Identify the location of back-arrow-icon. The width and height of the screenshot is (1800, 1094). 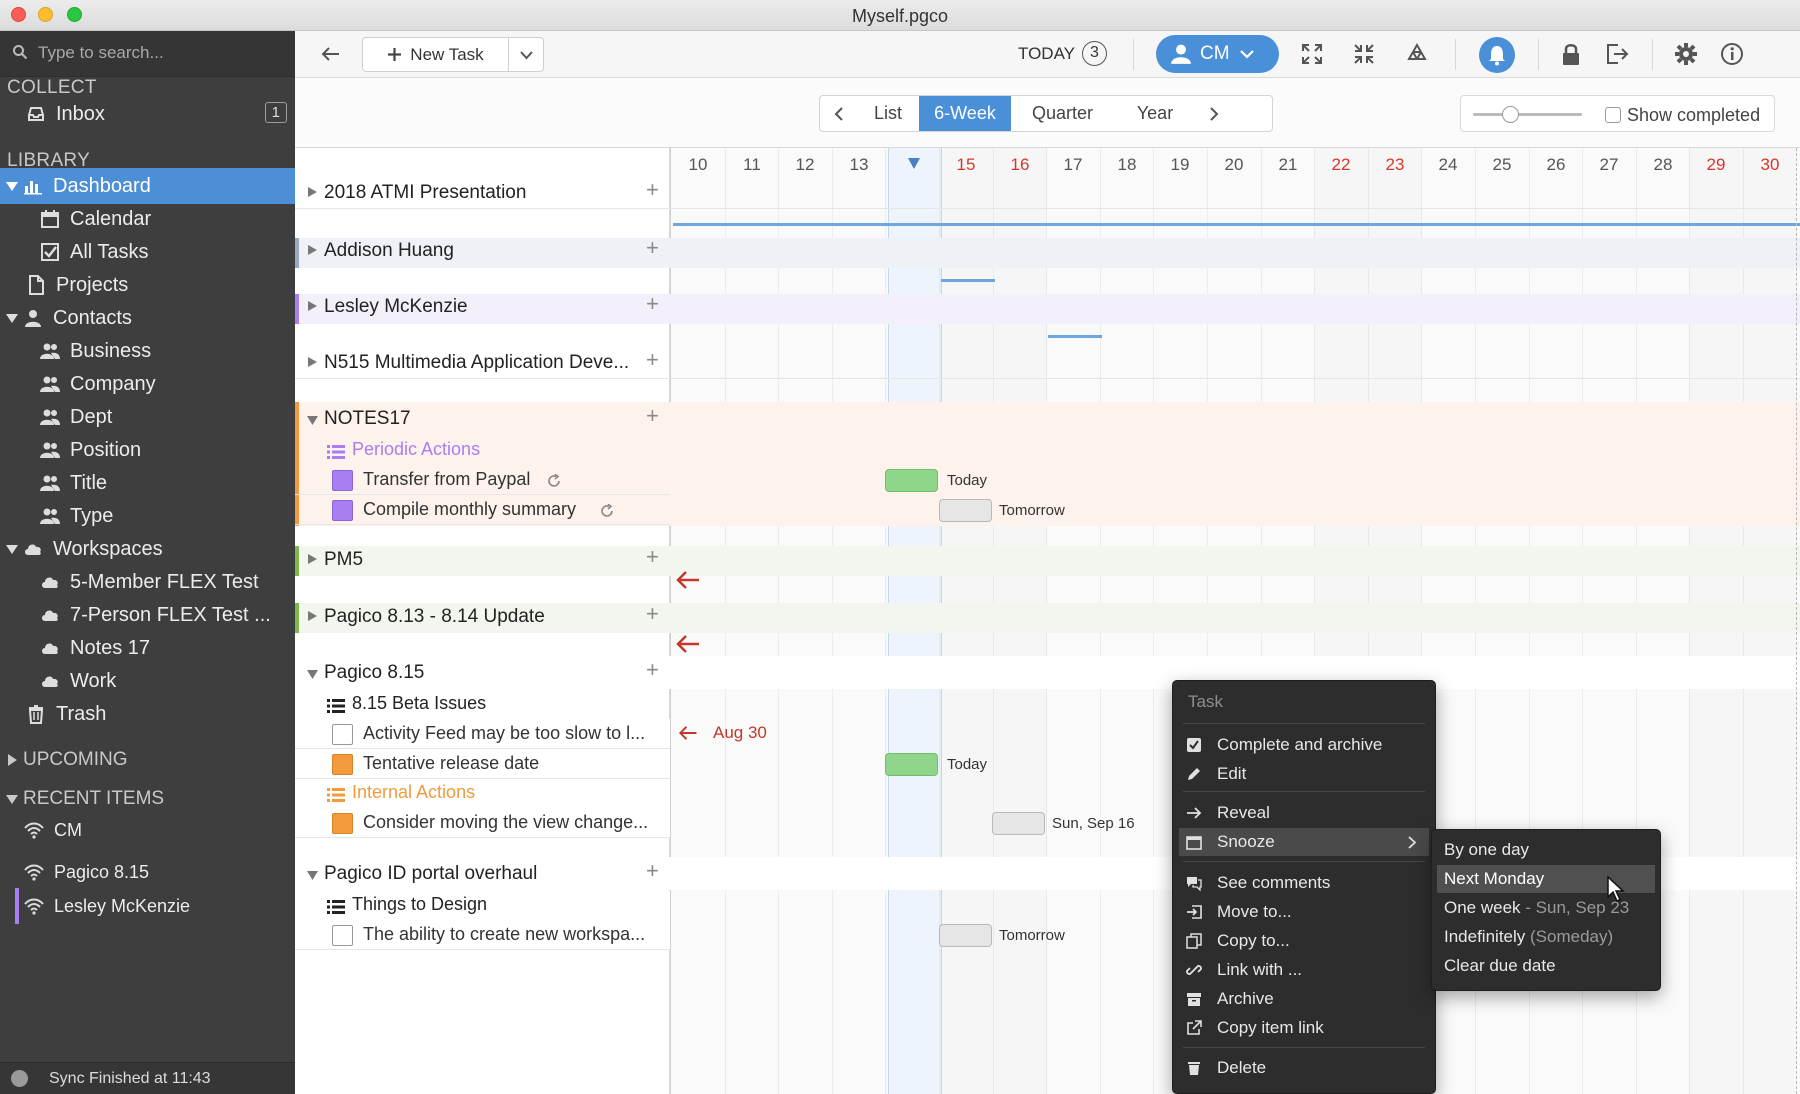
(330, 54).